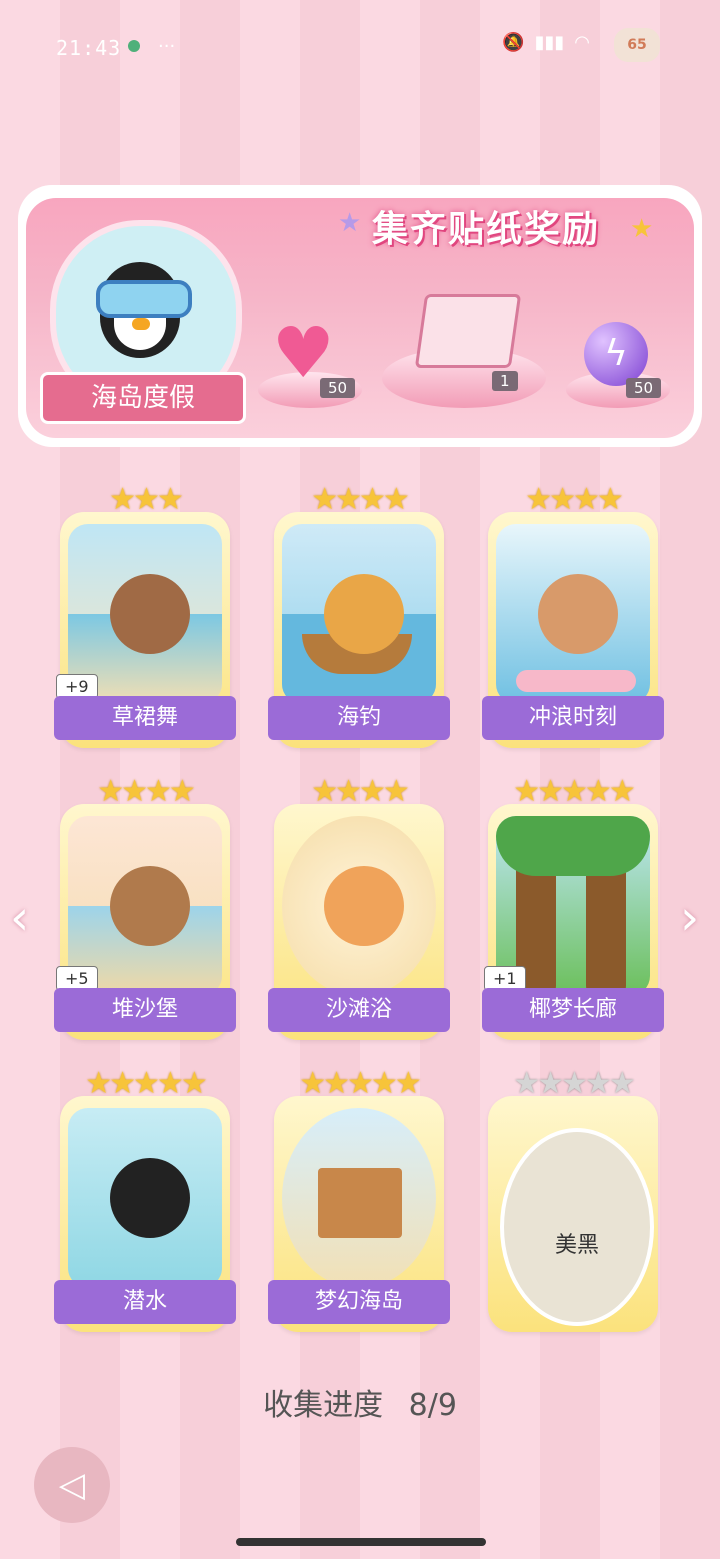 This screenshot has height=1559, width=720. What do you see at coordinates (549, 42) in the screenshot?
I see `signal-icon: ▮▮▮` at bounding box center [549, 42].